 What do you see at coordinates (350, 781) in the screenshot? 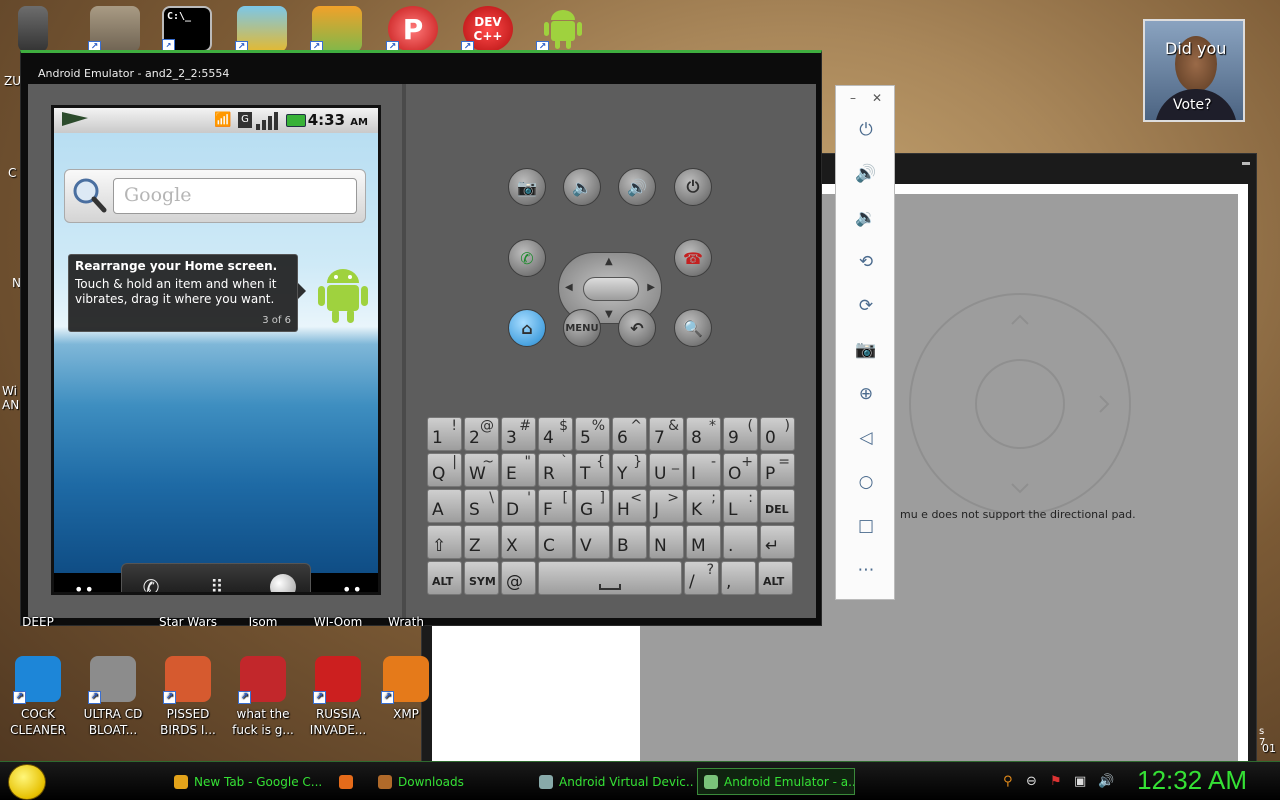
I see `taskbar-button` at bounding box center [350, 781].